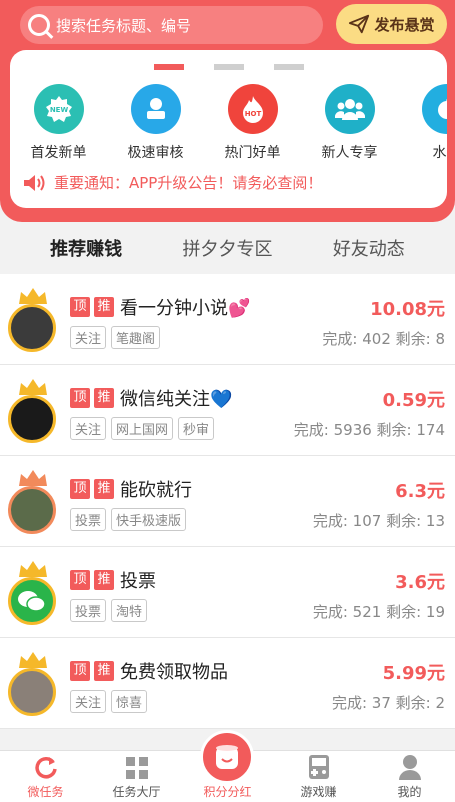 This screenshot has width=455, height=802. I want to click on carousel-indicator, so click(228, 67).